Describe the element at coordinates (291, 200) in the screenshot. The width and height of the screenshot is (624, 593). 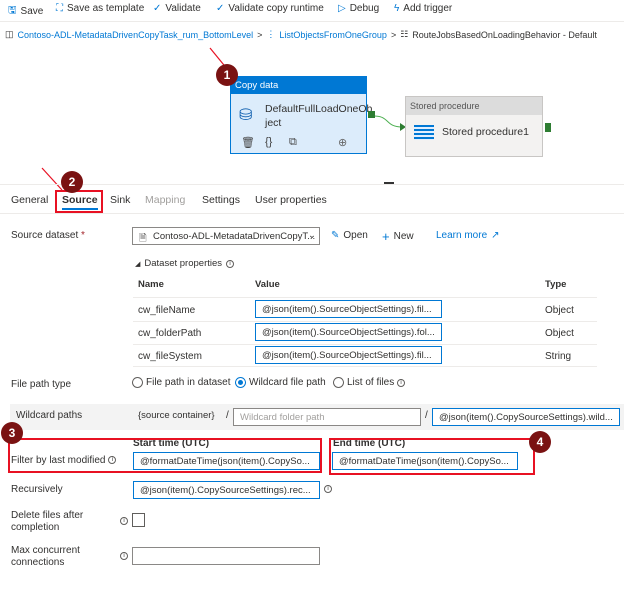
I see `tab-user-properties: User properties` at that location.